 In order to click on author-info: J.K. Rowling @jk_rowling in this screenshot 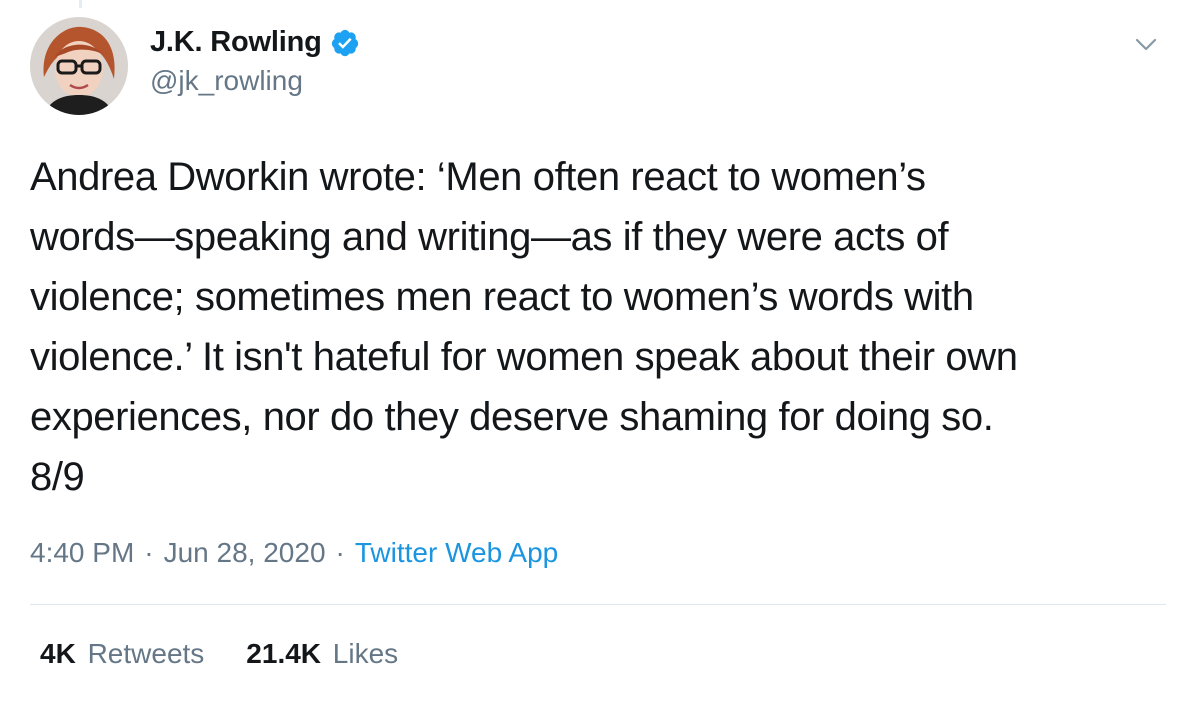, I will do `click(255, 61)`.